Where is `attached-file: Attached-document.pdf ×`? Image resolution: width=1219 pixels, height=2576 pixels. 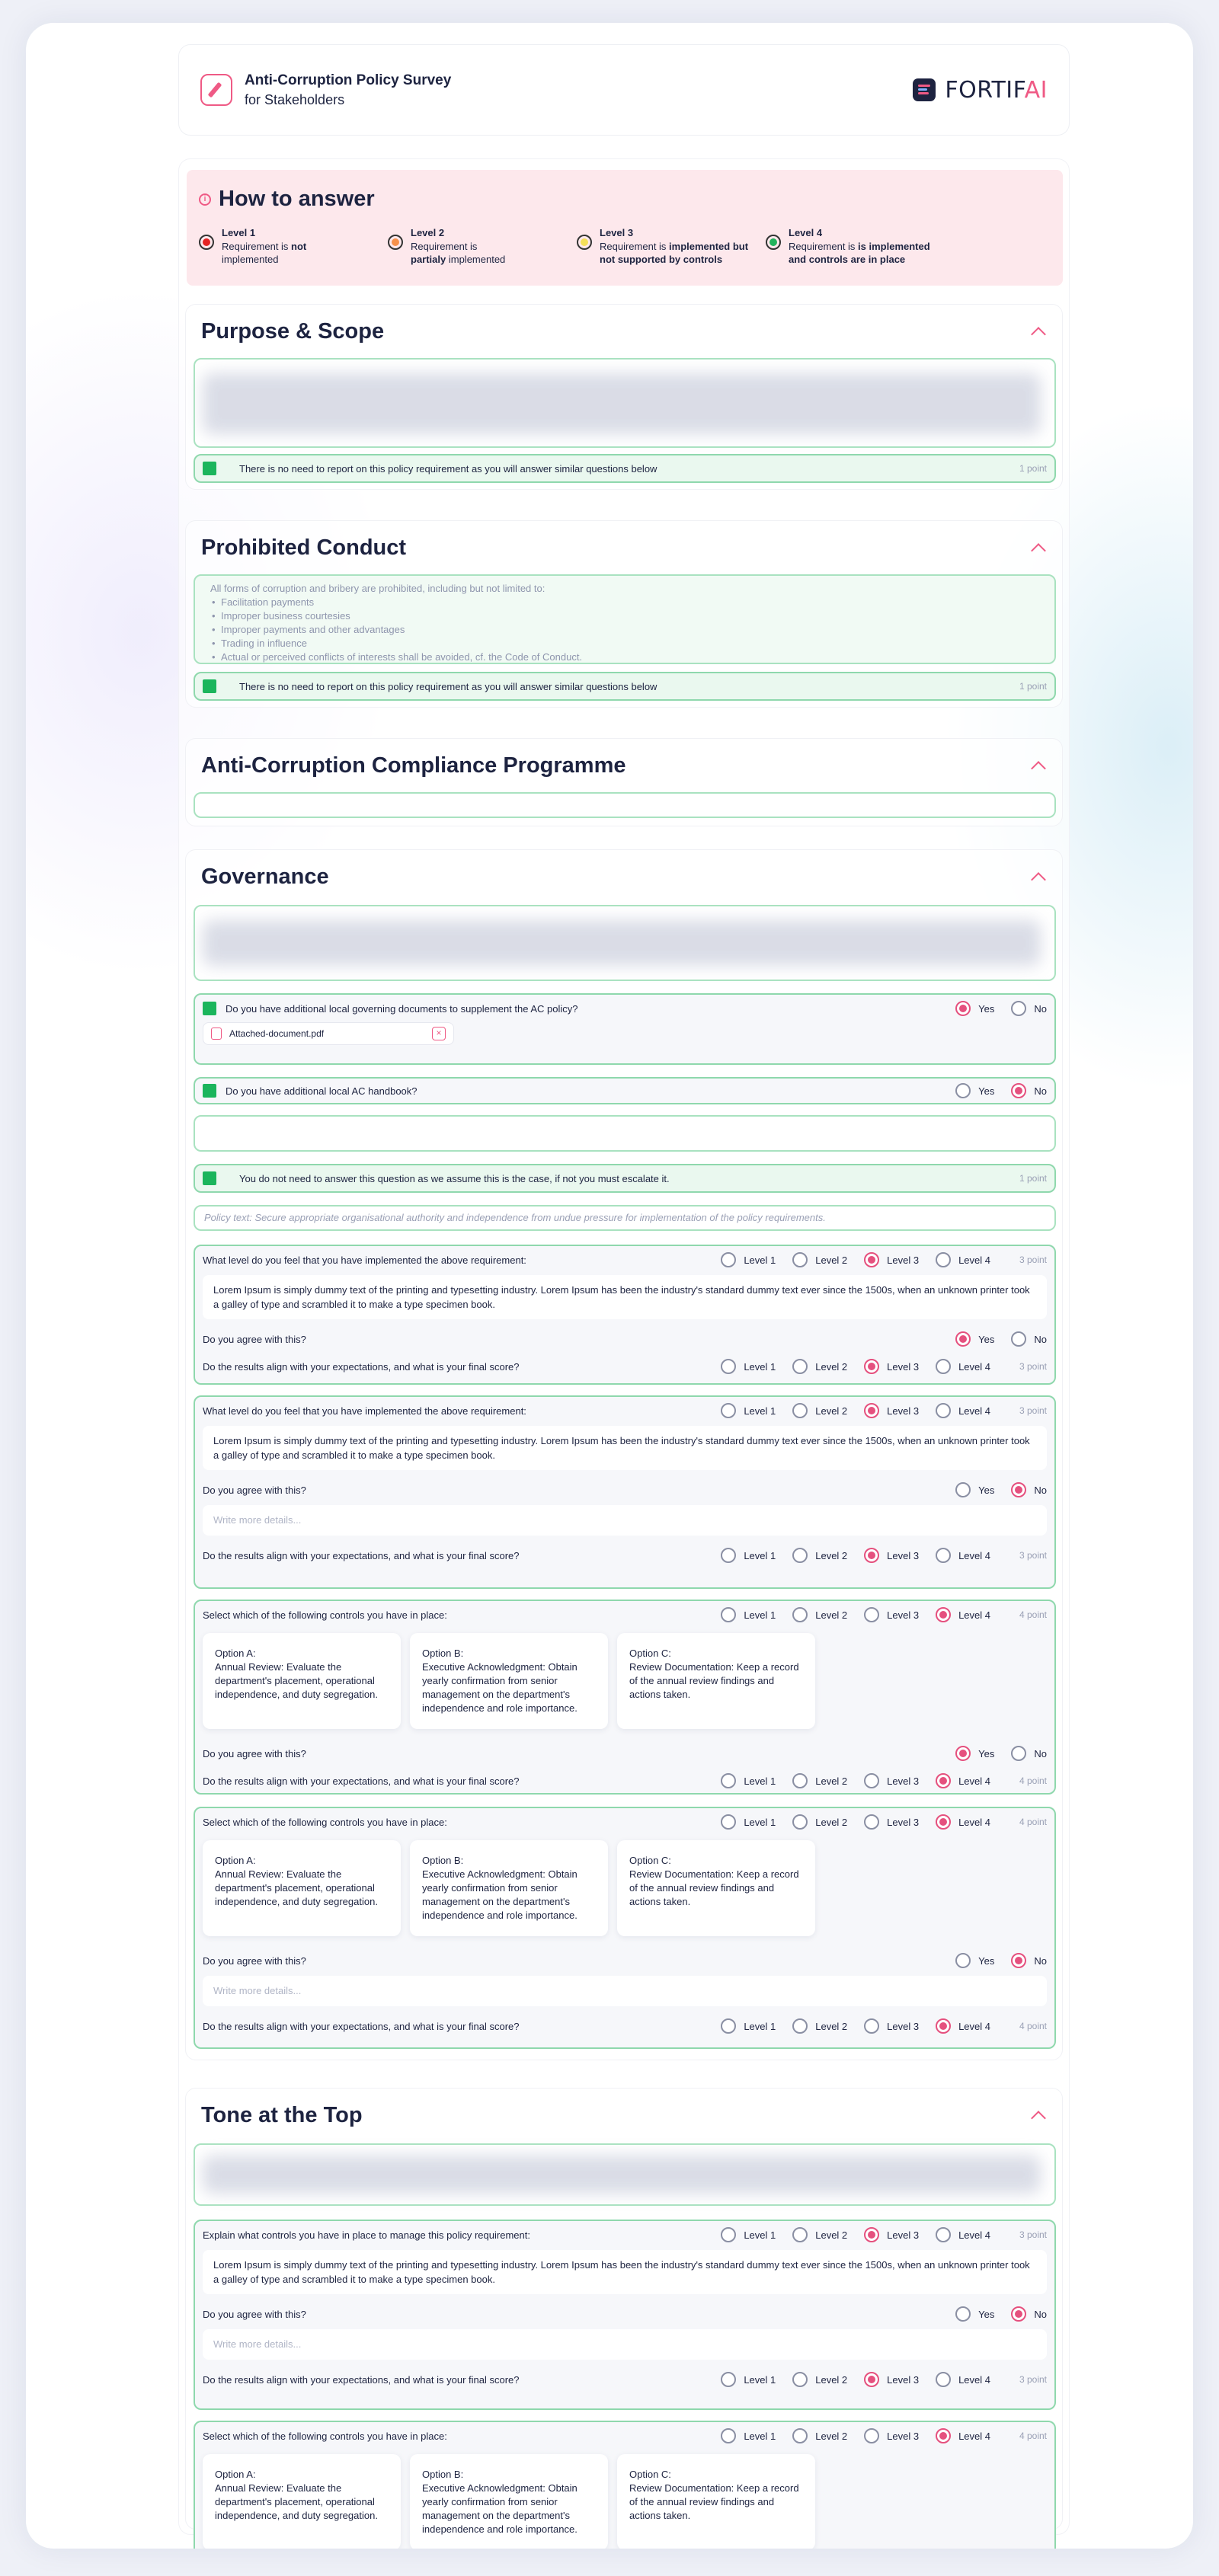
attached-file: Attached-document.pdf × is located at coordinates (328, 1033).